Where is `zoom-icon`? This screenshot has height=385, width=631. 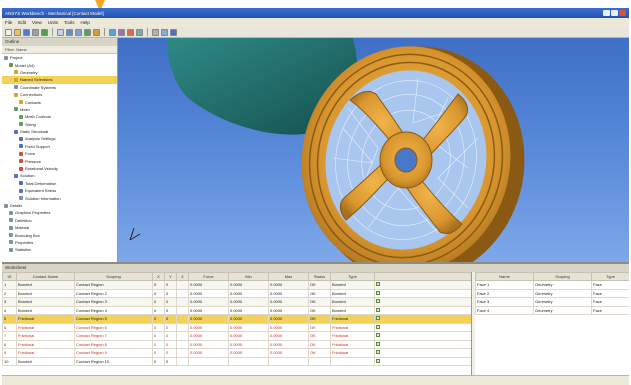 zoom-icon is located at coordinates (87, 32).